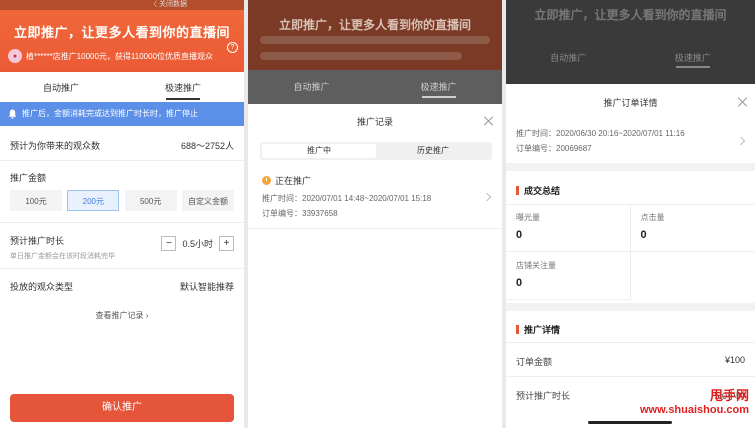 The width and height of the screenshot is (755, 428). I want to click on amount-label: 推广金额, so click(28, 178).